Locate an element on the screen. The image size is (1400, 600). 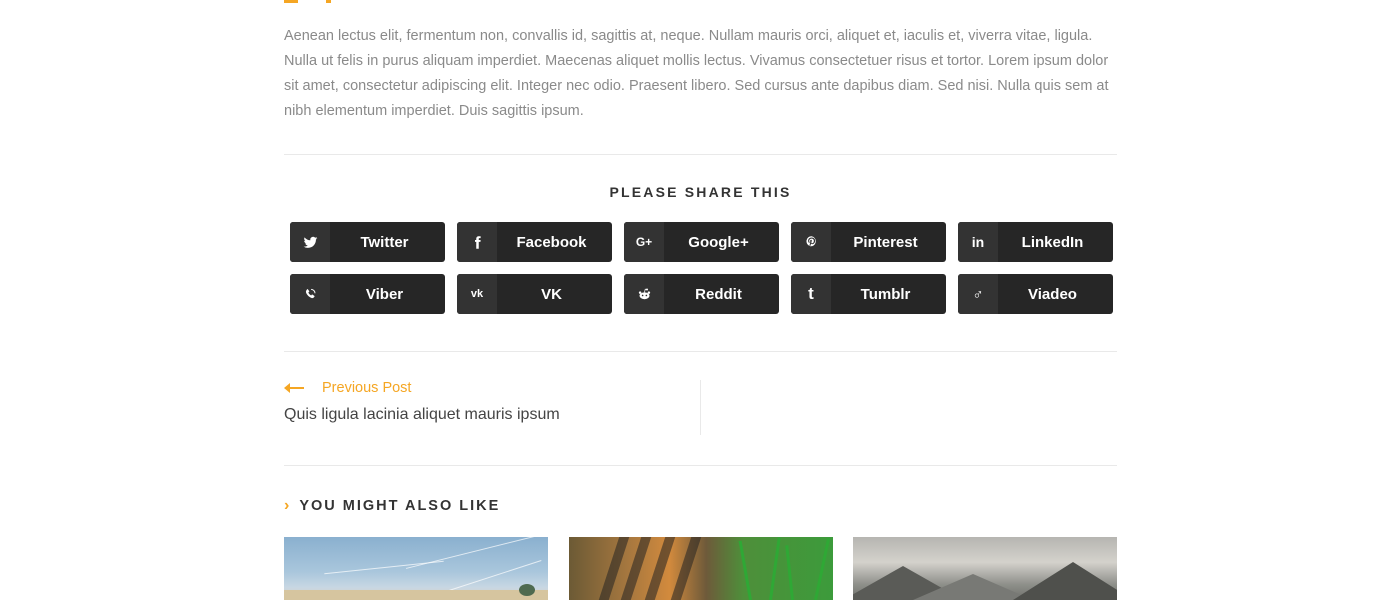
heading-accent-fragment is located at coordinates (328, 1).